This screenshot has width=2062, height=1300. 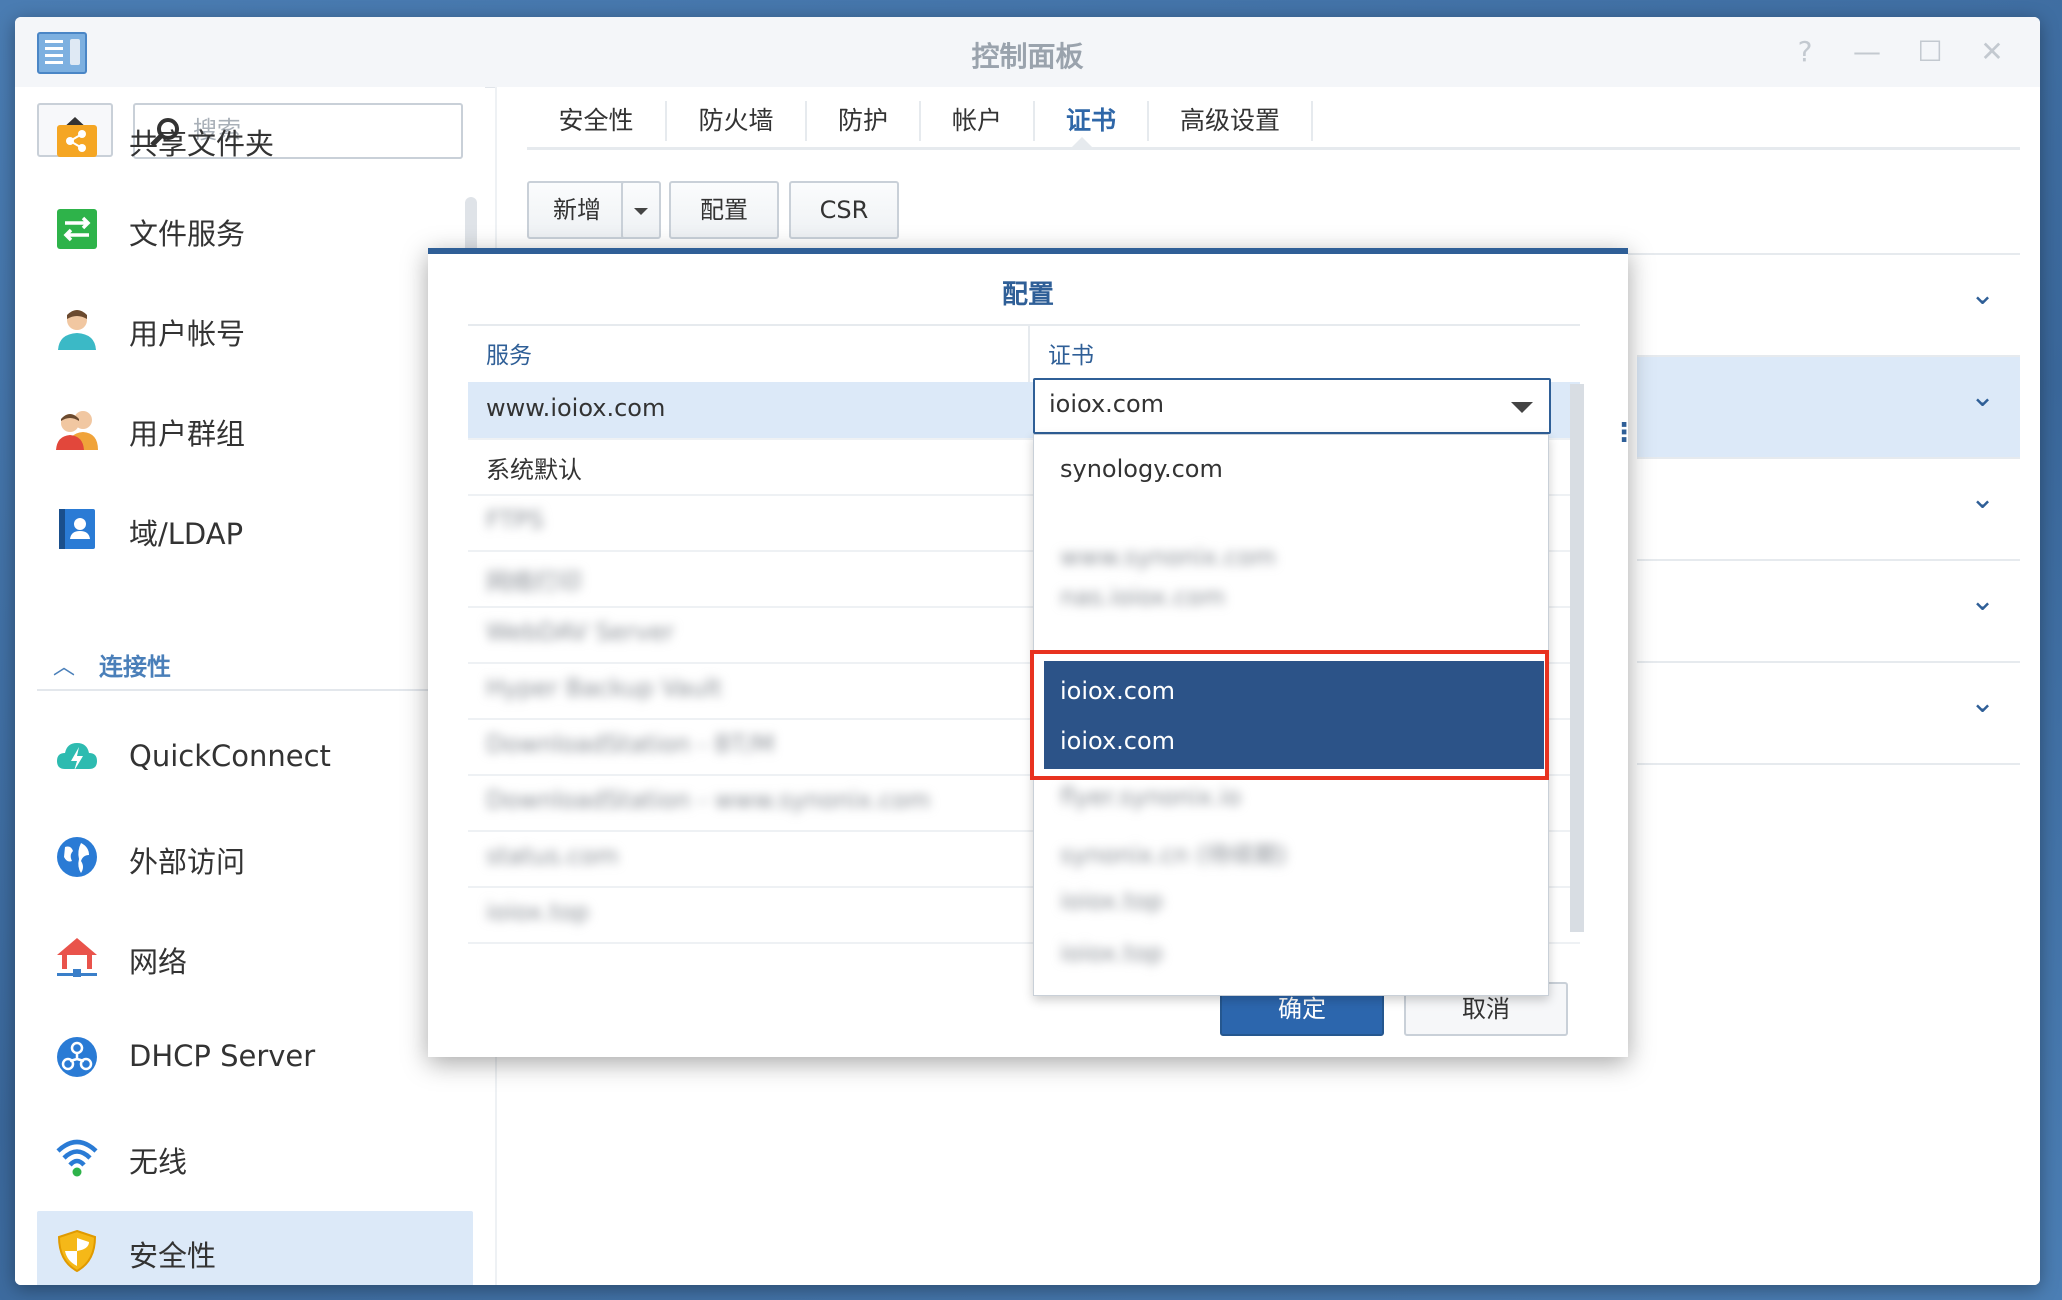 I want to click on sidebar-item-dhcp-server: DHCP Server, so click(x=255, y=1059).